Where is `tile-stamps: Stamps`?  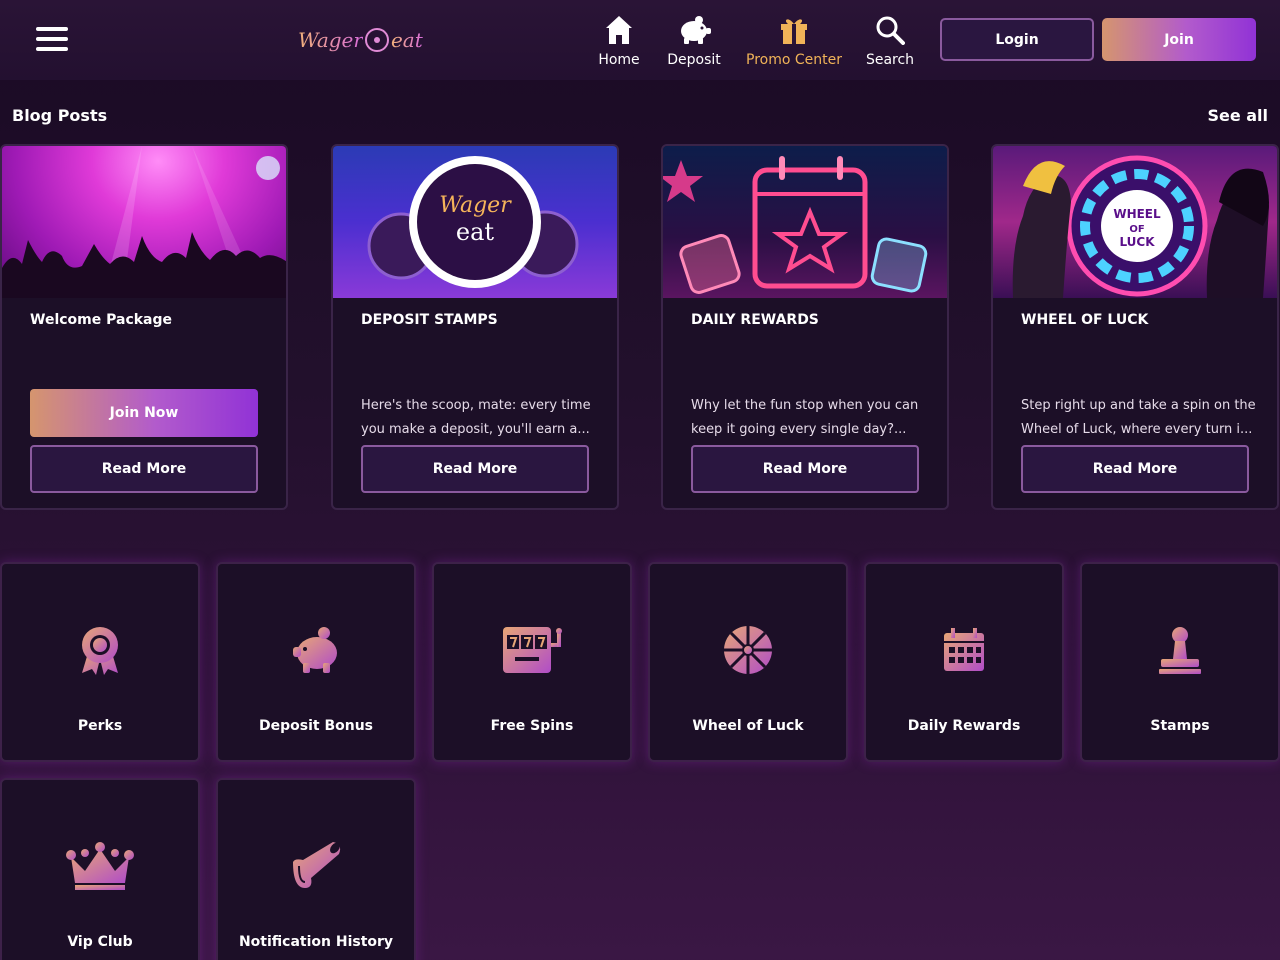
tile-stamps: Stamps is located at coordinates (1180, 662).